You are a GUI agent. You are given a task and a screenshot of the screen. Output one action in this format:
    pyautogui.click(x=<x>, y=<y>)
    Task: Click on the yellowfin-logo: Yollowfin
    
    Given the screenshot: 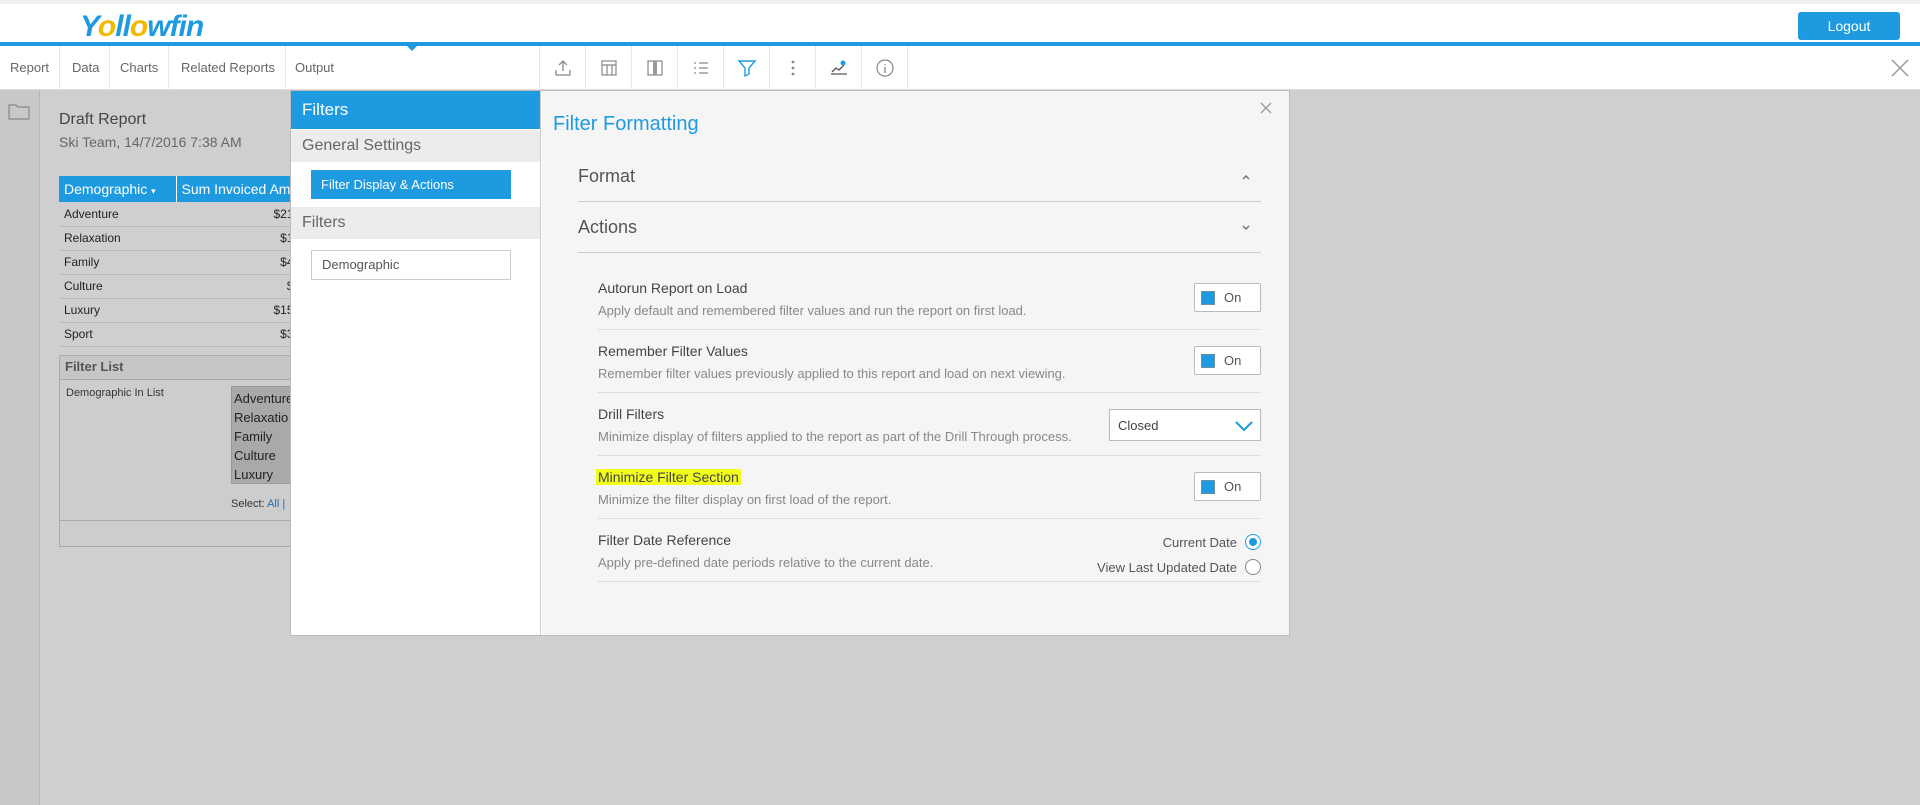 What is the action you would take?
    pyautogui.click(x=142, y=26)
    